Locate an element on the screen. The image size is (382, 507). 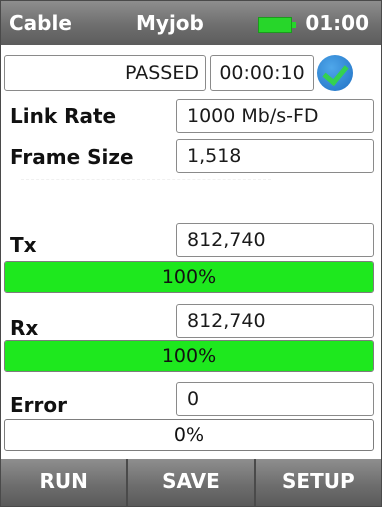
divider is located at coordinates (146, 183).